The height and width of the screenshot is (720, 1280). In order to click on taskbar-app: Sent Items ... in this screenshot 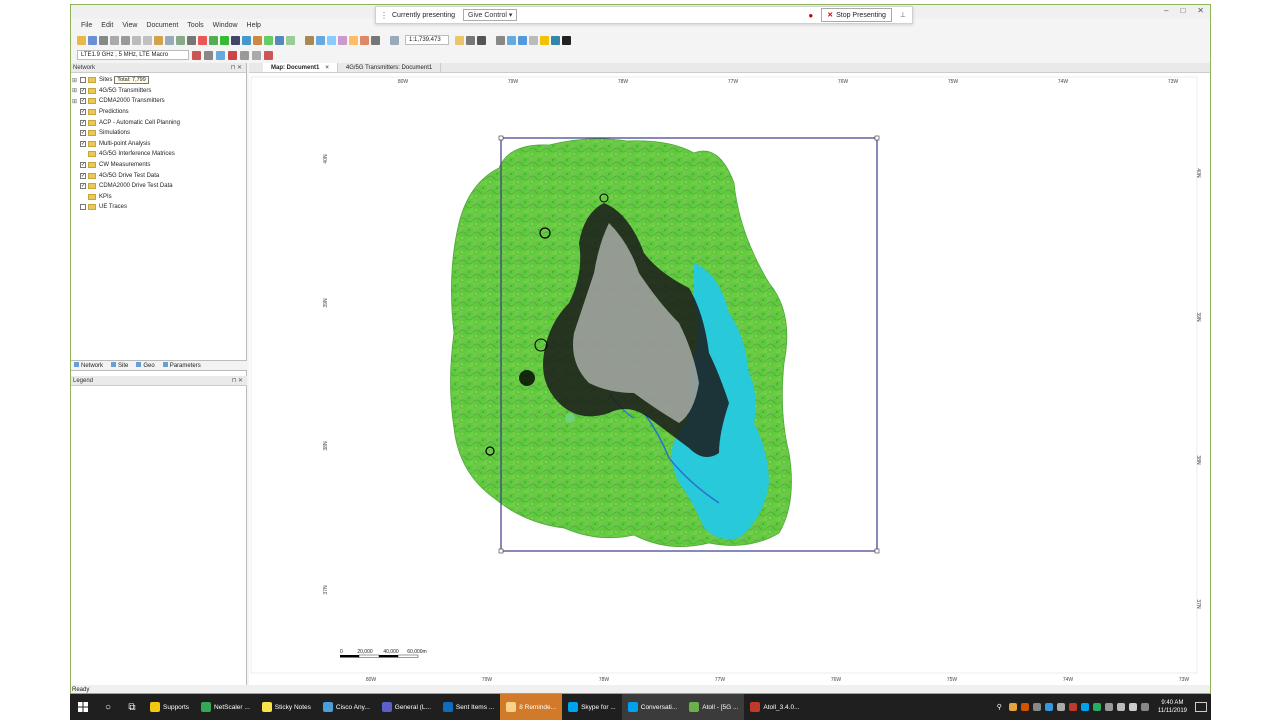, I will do `click(468, 707)`.